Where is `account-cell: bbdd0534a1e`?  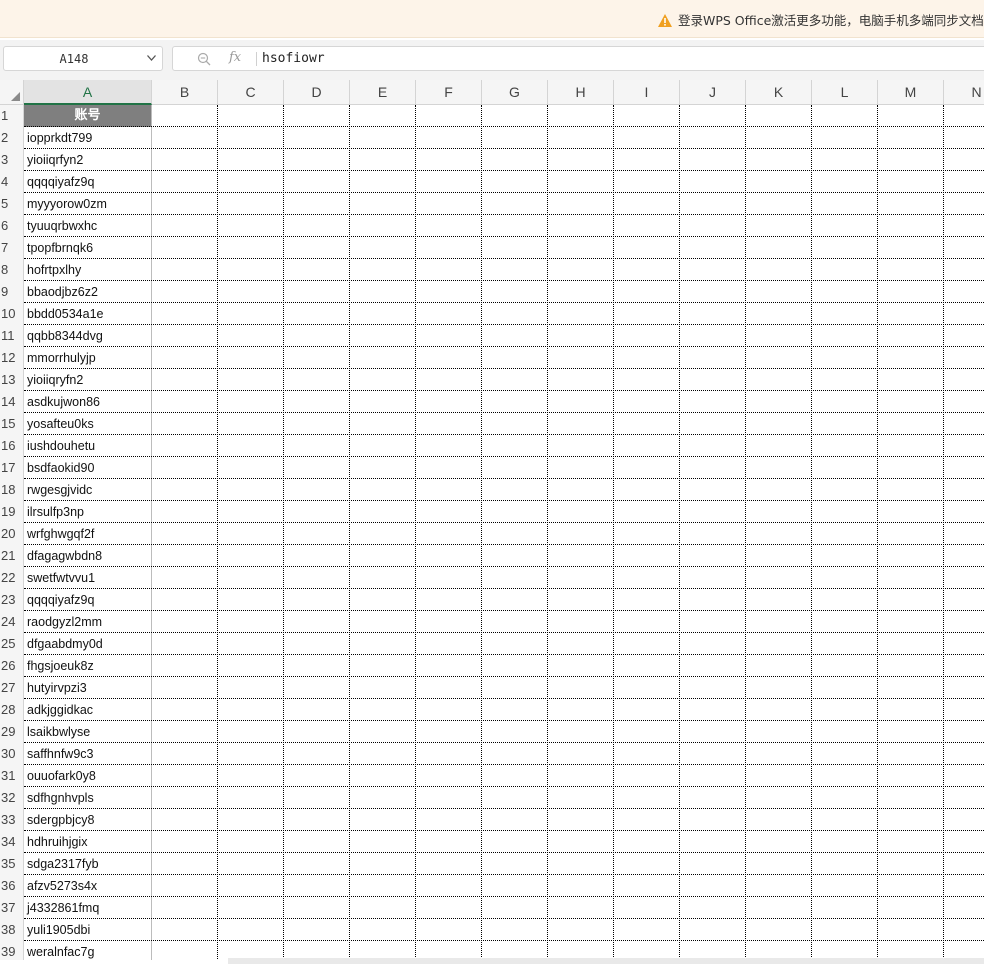
account-cell: bbdd0534a1e is located at coordinates (88, 314).